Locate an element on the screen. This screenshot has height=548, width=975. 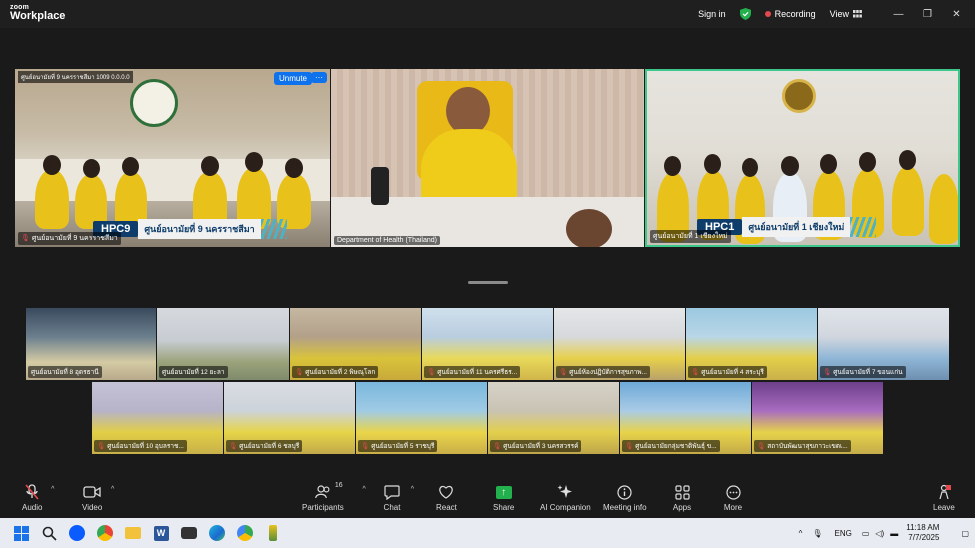
meeting-info-button: Meeting info is located at coordinates (625, 498).